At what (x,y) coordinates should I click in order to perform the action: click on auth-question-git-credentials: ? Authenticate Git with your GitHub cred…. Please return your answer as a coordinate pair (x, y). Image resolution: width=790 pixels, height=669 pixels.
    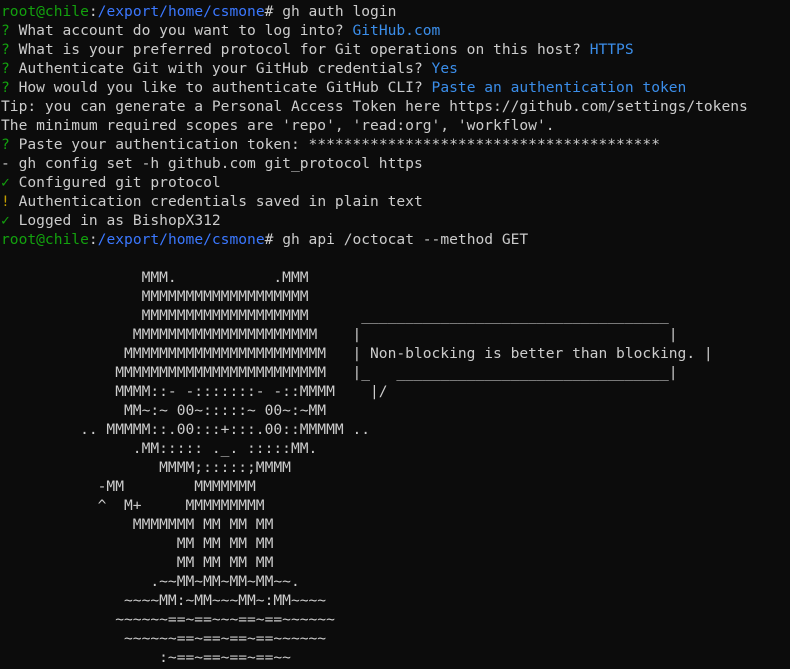
    Looking at the image, I should click on (395, 68).